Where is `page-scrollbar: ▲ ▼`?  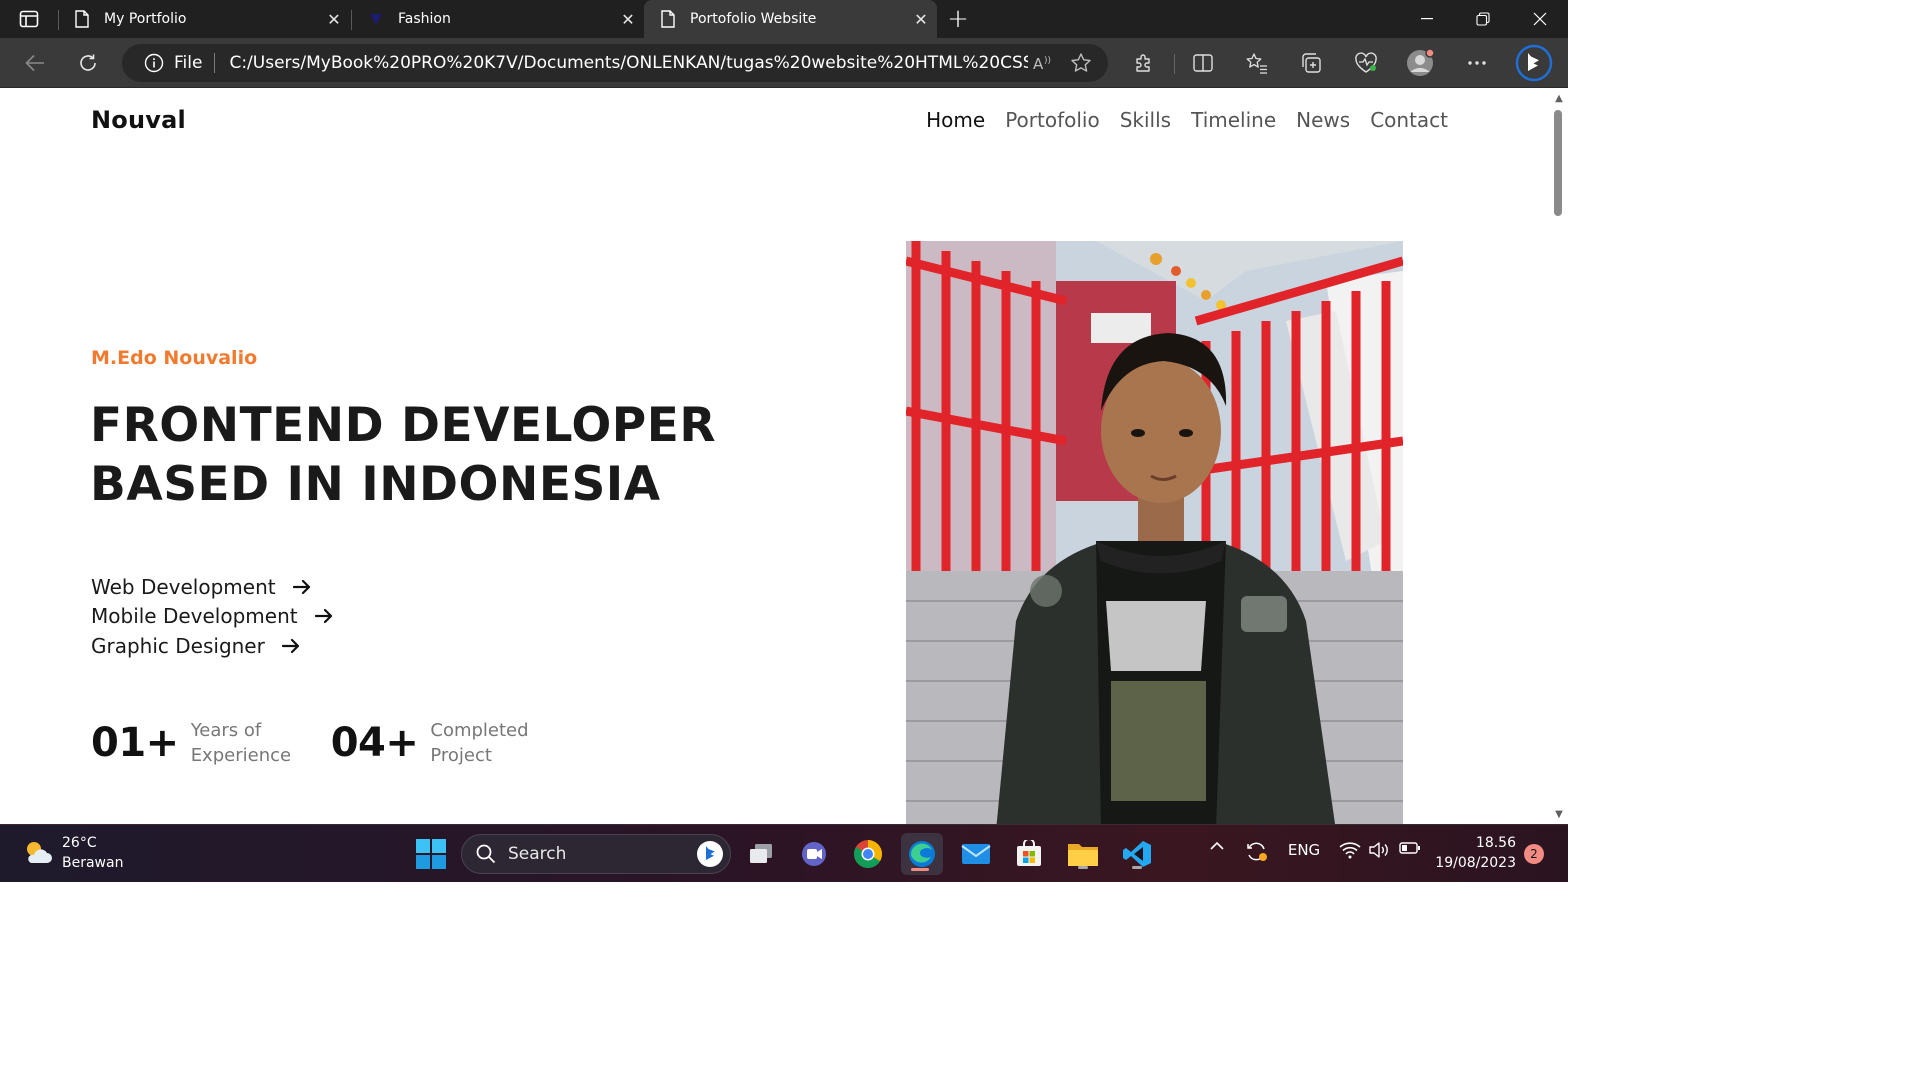
page-scrollbar: ▲ ▼ is located at coordinates (1559, 456).